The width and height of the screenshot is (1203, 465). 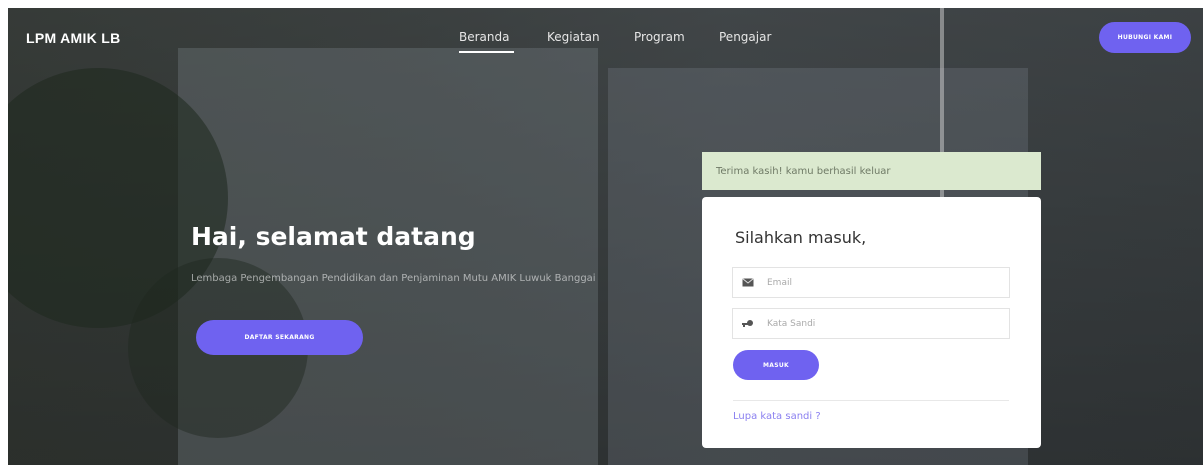 I want to click on nav-active-indicator, so click(x=486, y=52).